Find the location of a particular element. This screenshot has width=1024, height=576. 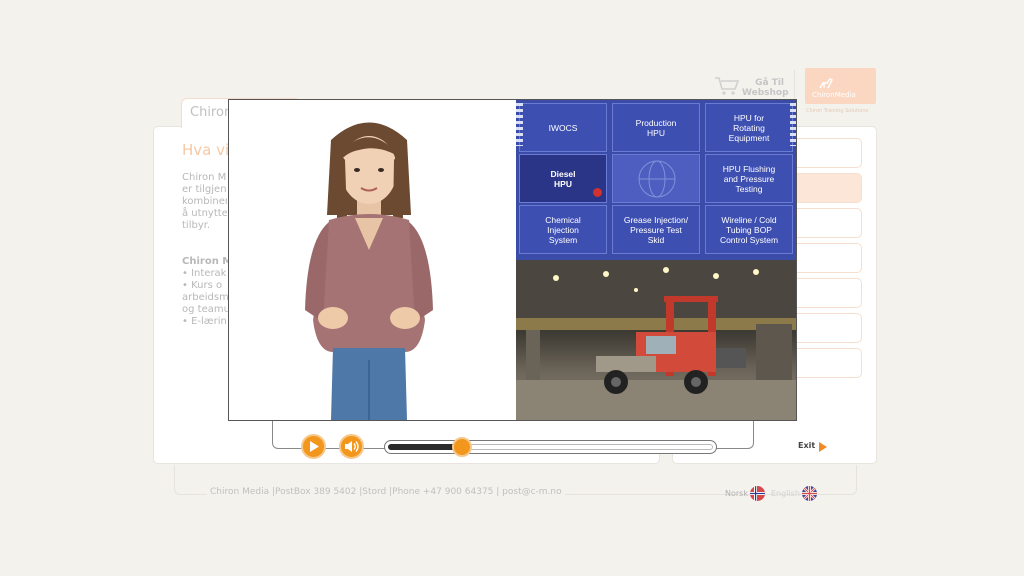

topic-hpu-flushing: HPU Flushing and Pressure Testing is located at coordinates (749, 178).